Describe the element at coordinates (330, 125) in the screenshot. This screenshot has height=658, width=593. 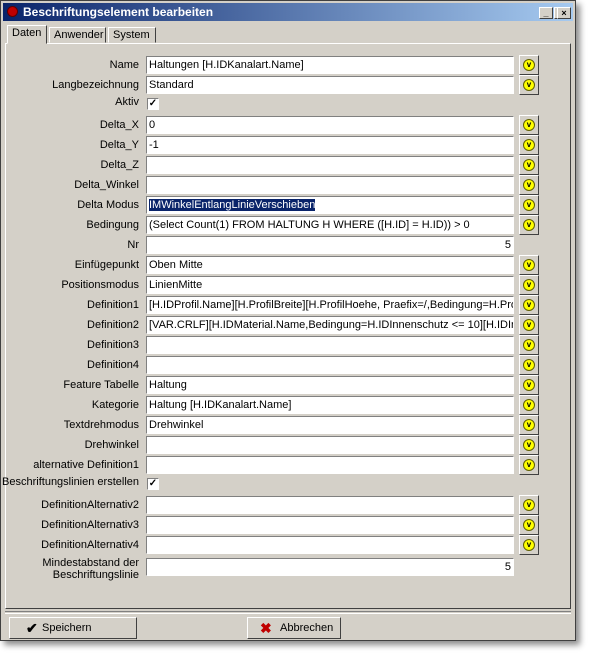
I see `text-field: 0` at that location.